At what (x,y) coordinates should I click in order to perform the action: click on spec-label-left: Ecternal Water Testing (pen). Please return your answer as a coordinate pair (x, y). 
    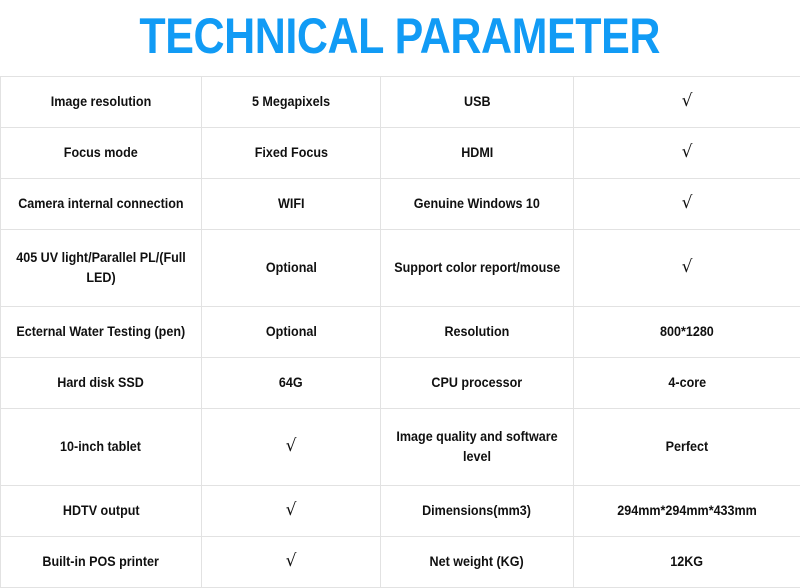
    Looking at the image, I should click on (101, 332).